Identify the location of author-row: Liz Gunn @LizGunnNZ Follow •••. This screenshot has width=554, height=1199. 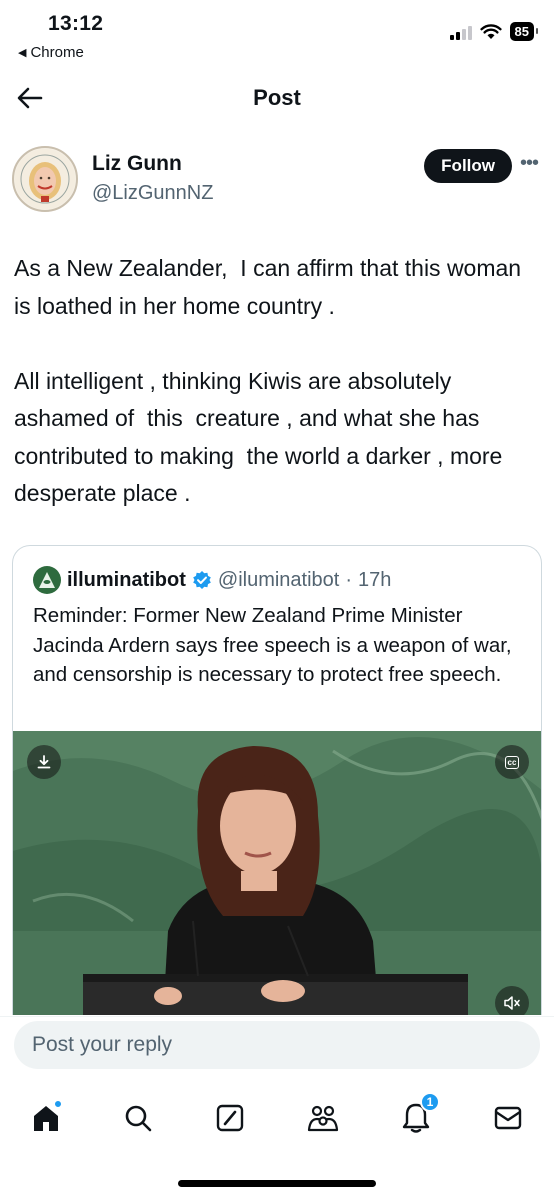
(277, 181).